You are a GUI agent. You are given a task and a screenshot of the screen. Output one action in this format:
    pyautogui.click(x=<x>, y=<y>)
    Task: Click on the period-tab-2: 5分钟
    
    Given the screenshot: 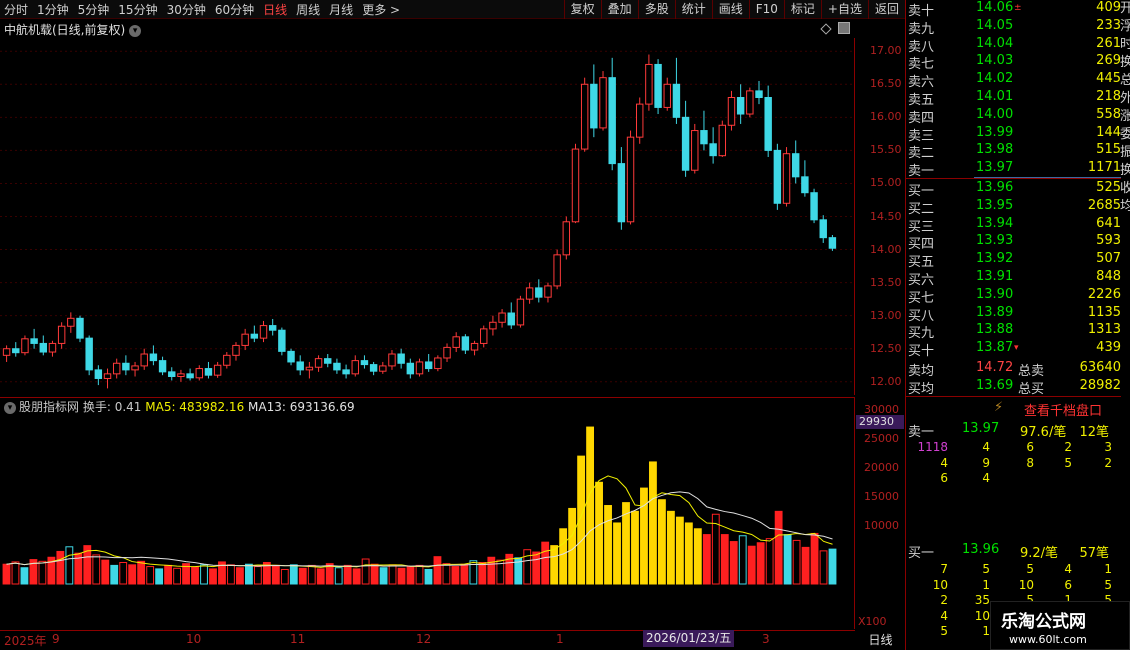 What is the action you would take?
    pyautogui.click(x=94, y=9)
    